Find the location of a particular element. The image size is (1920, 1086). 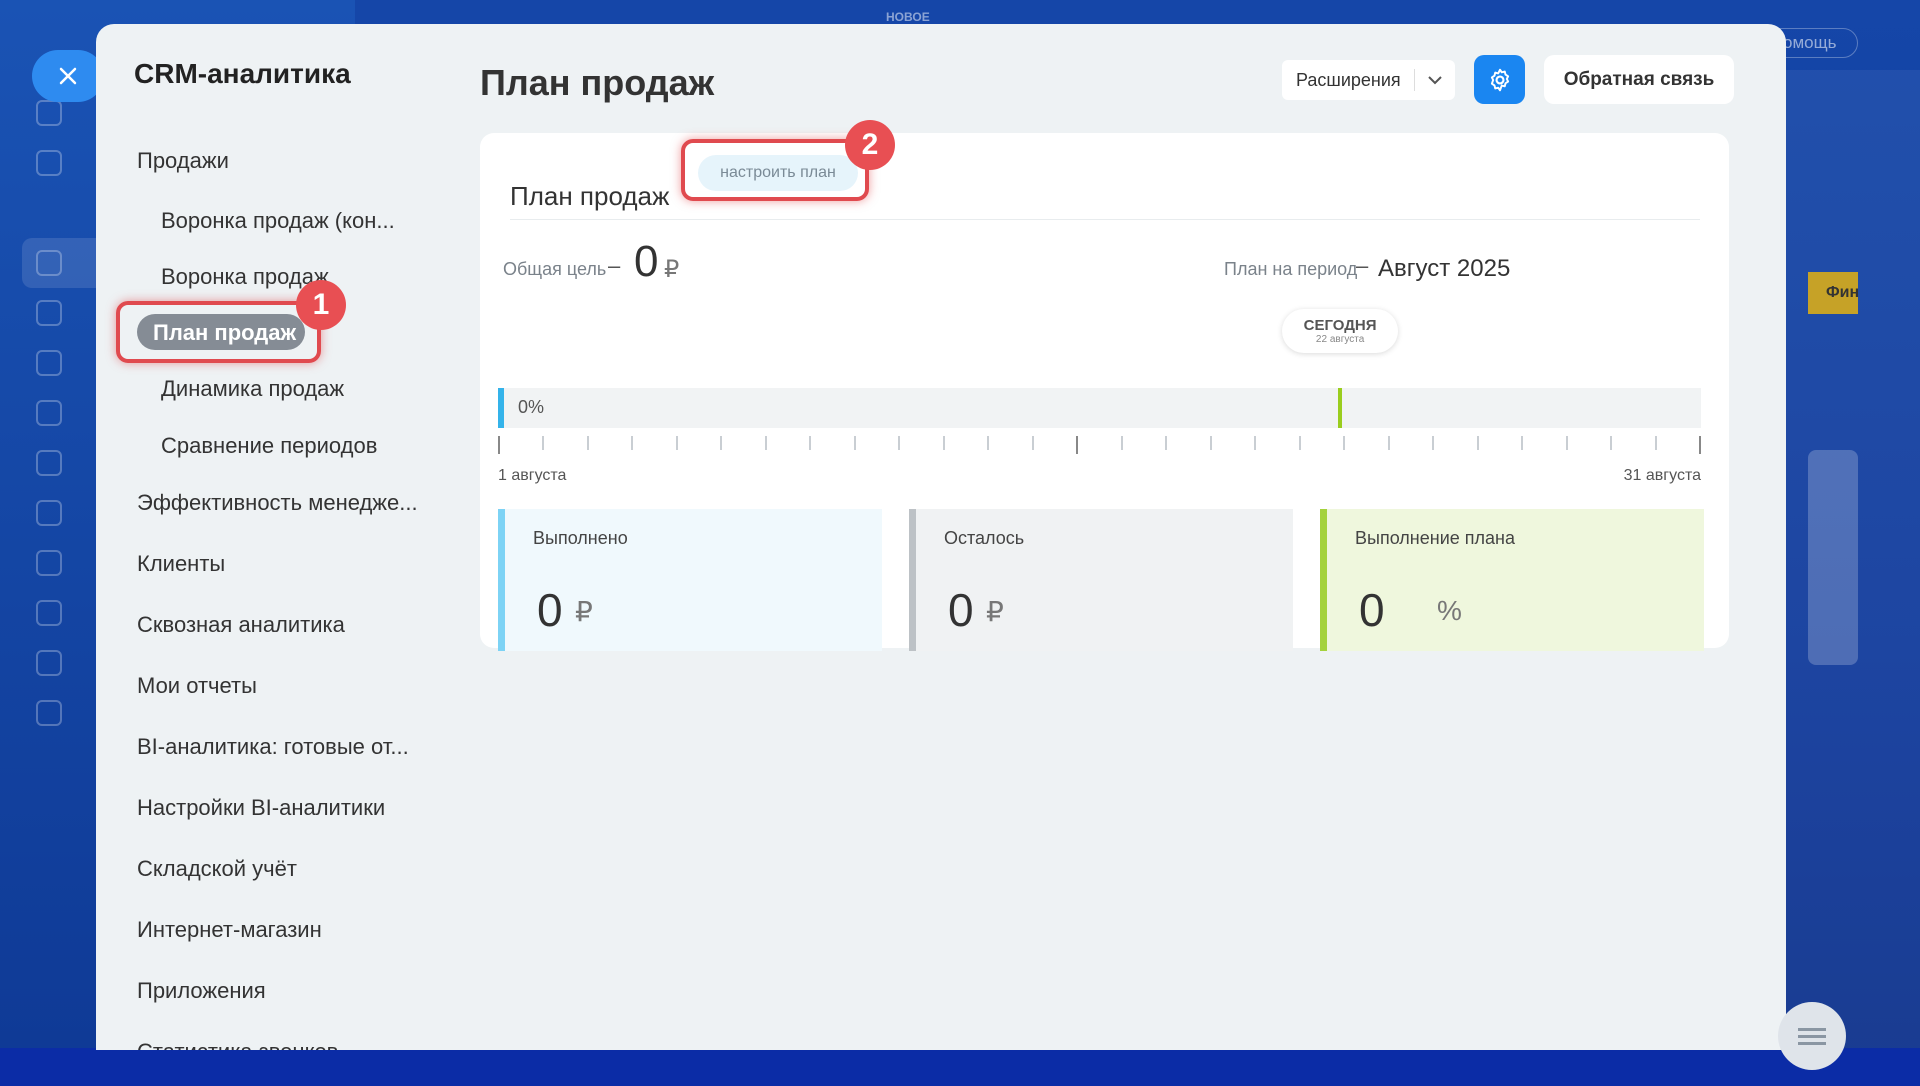

page-title: План продаж is located at coordinates (597, 82).